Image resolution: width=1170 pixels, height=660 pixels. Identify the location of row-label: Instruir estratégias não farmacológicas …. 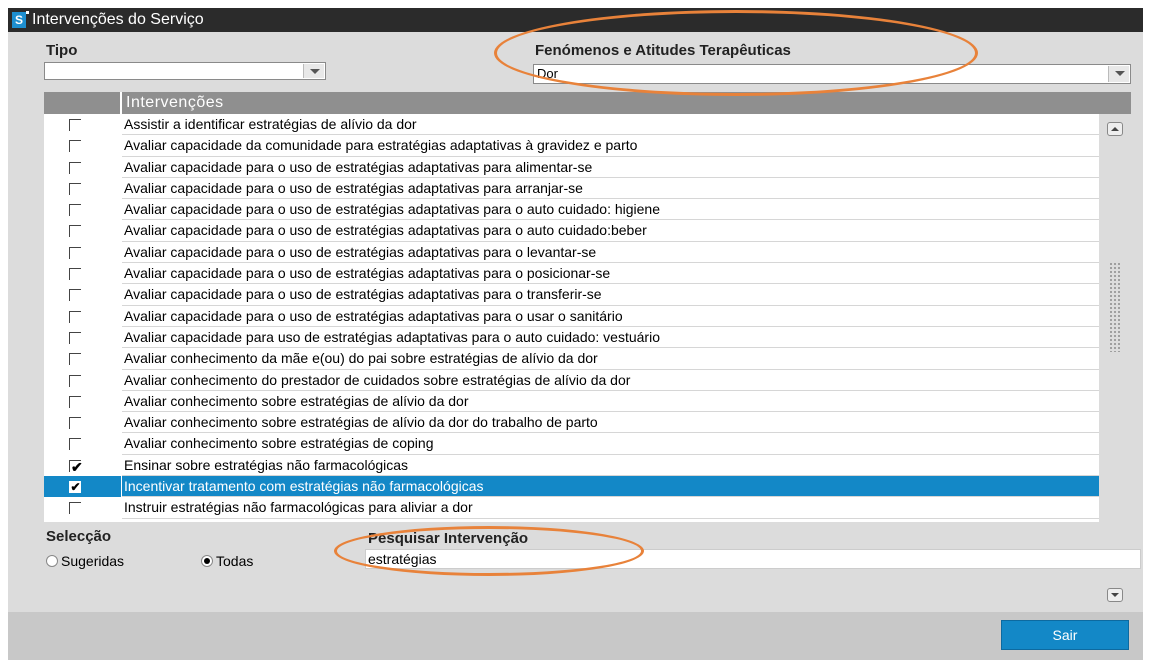
(611, 508).